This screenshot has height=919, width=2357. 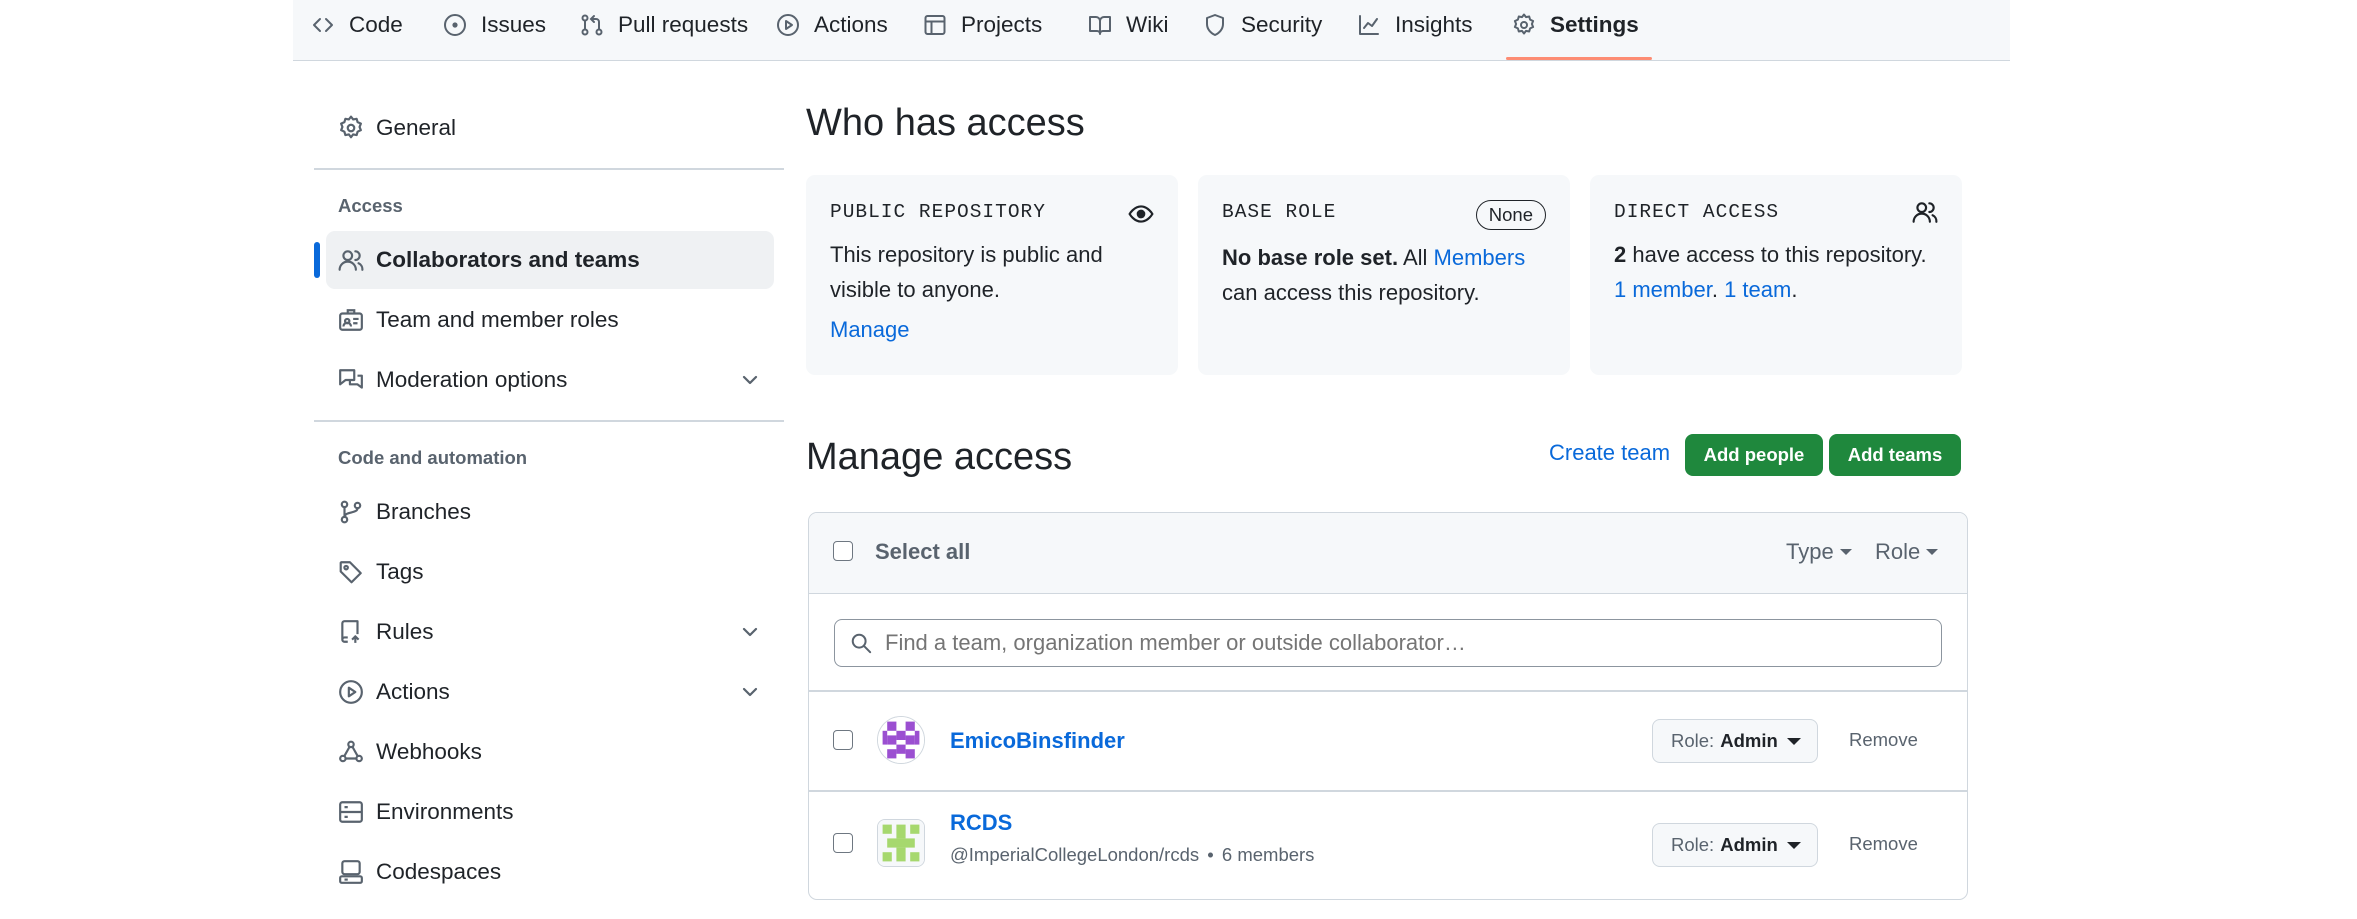 I want to click on members-link: Members, so click(x=1480, y=257).